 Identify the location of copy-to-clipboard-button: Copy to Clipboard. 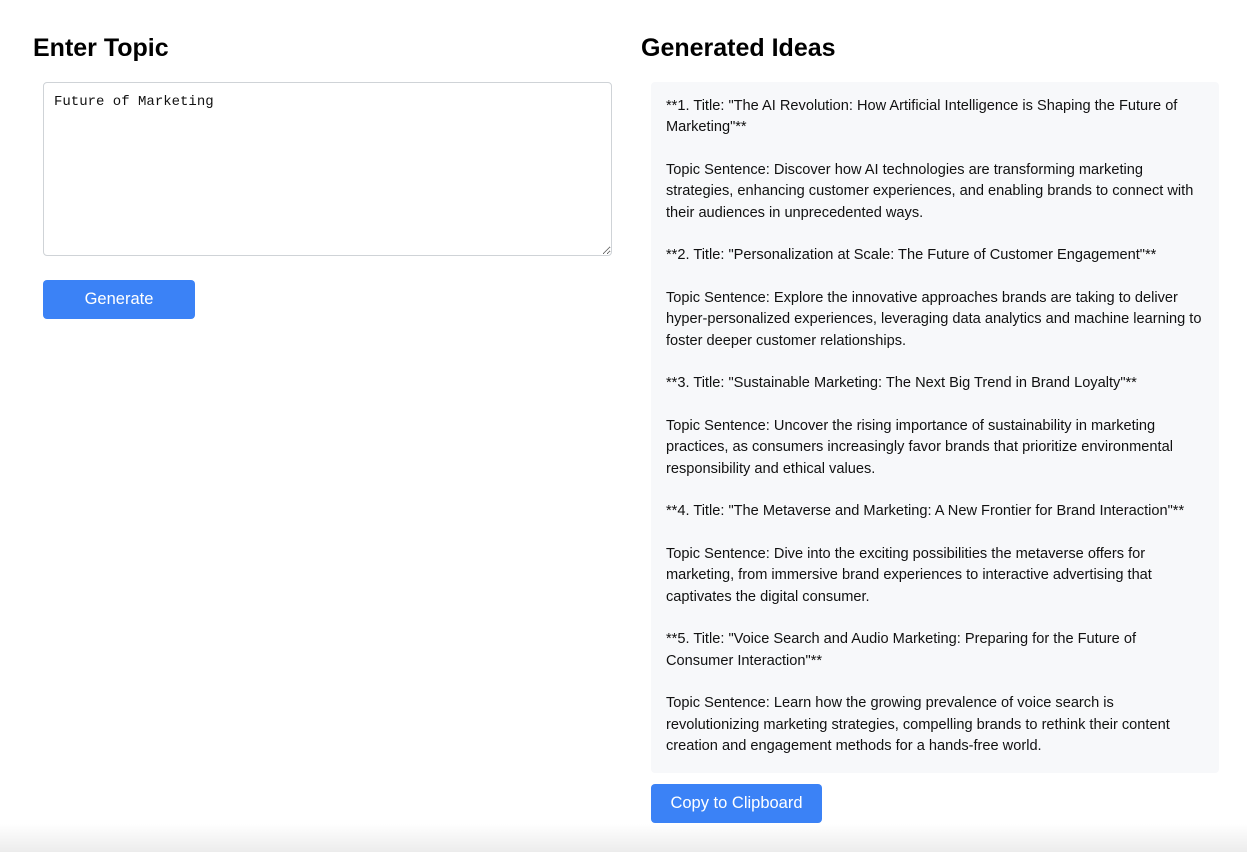
(736, 803).